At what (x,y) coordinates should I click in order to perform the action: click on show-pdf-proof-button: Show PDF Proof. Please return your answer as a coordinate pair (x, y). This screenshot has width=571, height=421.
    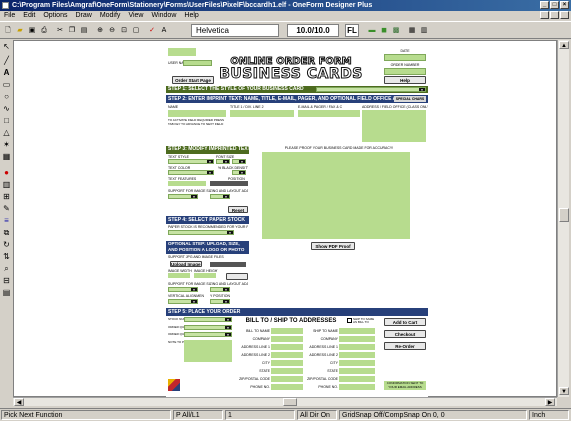
    Looking at the image, I should click on (333, 246).